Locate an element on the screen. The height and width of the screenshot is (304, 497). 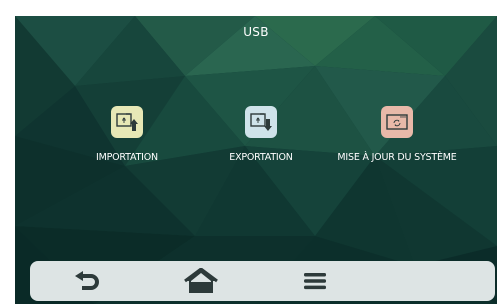
export-tile is located at coordinates (261, 122).